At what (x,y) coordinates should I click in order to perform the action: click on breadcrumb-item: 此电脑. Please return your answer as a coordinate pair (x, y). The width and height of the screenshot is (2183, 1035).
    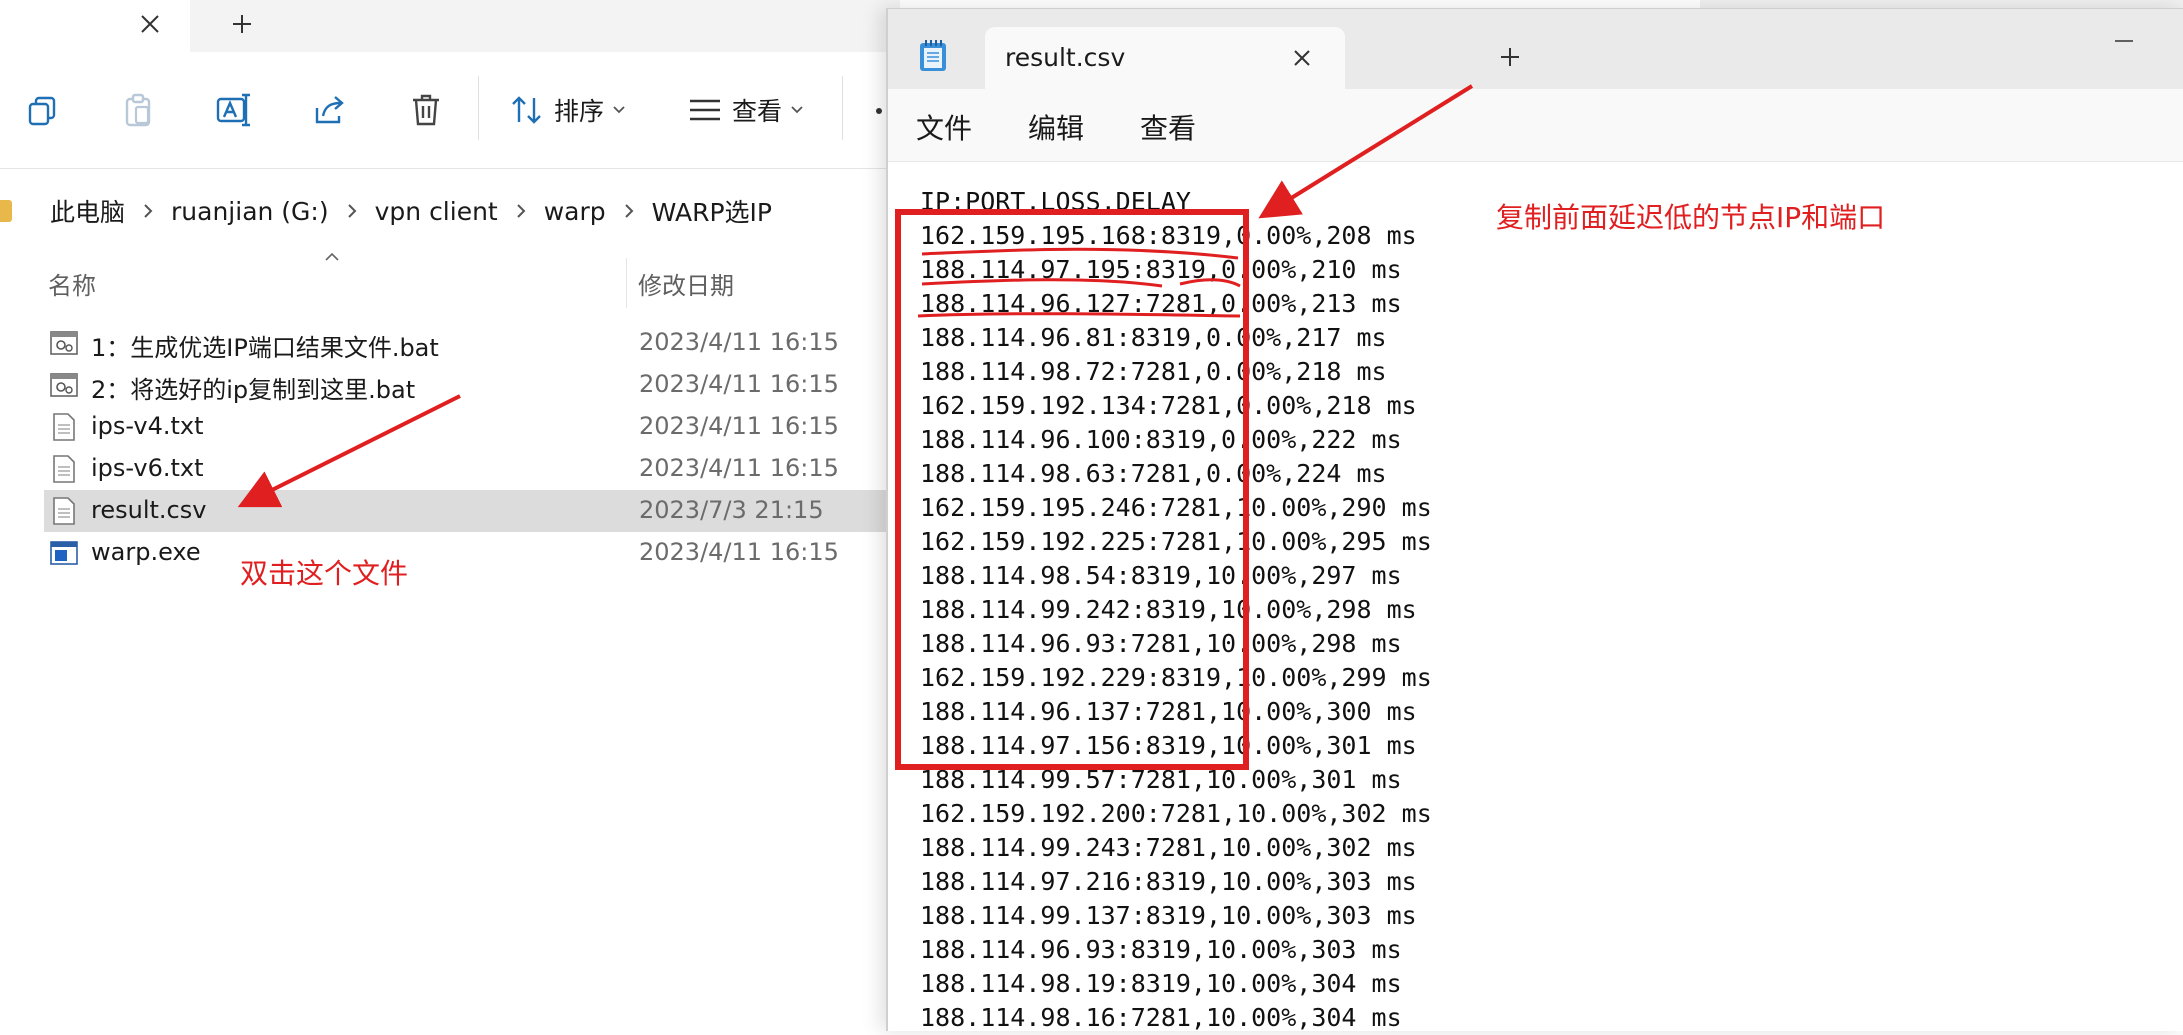
    Looking at the image, I should click on (87, 211).